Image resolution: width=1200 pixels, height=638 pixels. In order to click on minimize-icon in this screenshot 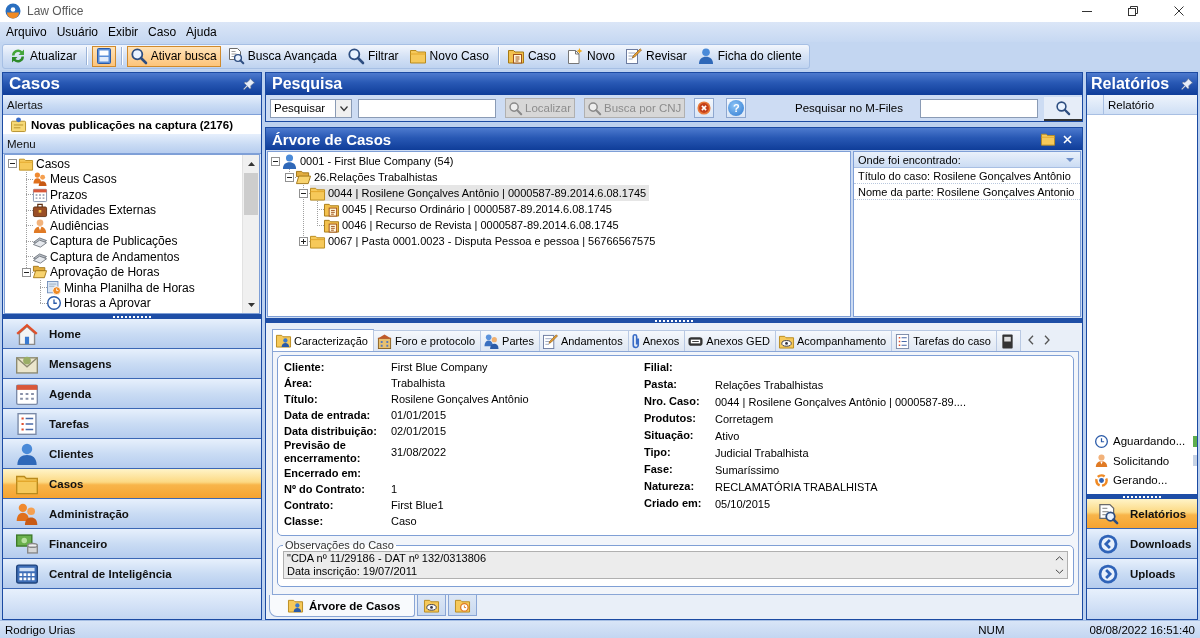, I will do `click(1087, 11)`.